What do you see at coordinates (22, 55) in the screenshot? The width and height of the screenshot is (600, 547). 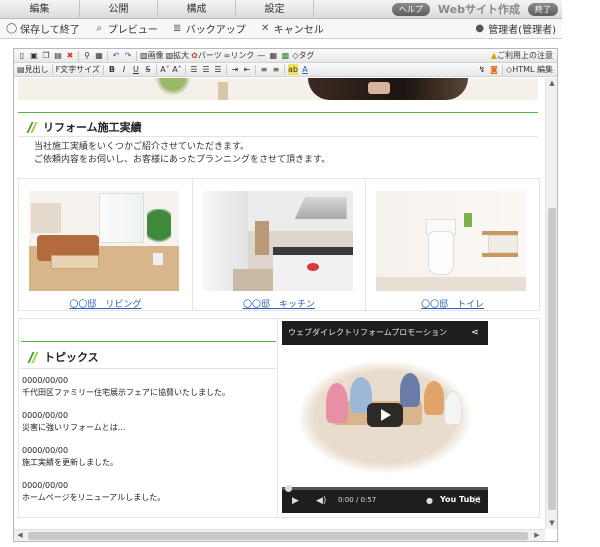 I see `new-doc-icon: ▯` at bounding box center [22, 55].